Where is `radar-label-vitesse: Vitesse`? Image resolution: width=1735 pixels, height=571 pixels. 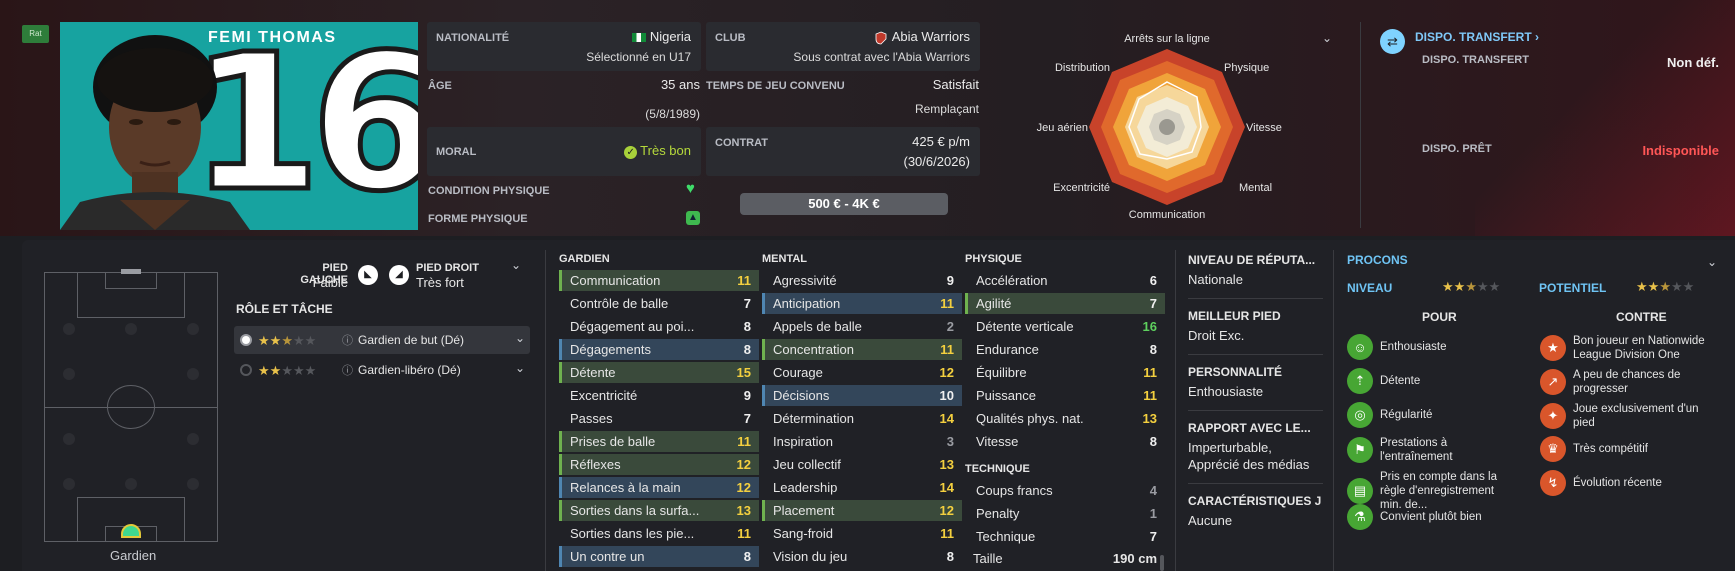 radar-label-vitesse: Vitesse is located at coordinates (1264, 128).